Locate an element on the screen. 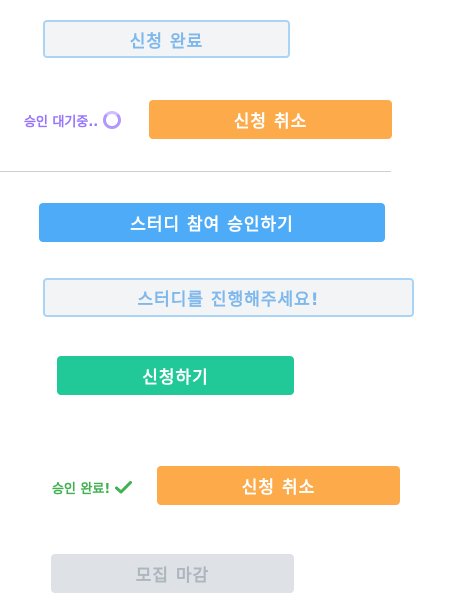 This screenshot has width=449, height=615. apply-button: 신청하기 is located at coordinates (175, 375).